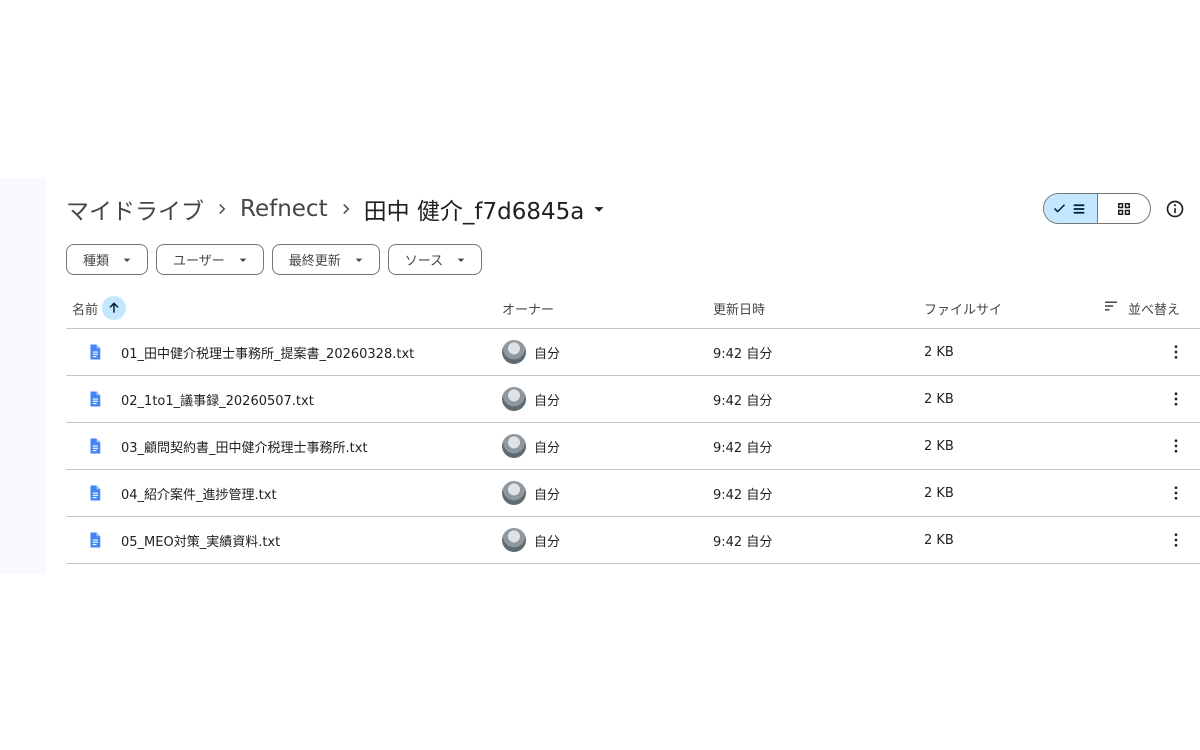 The width and height of the screenshot is (1200, 750). Describe the element at coordinates (267, 352) in the screenshot. I see `file-name: 01_田中健介税理士事務所_提案書_20260328.txt` at that location.